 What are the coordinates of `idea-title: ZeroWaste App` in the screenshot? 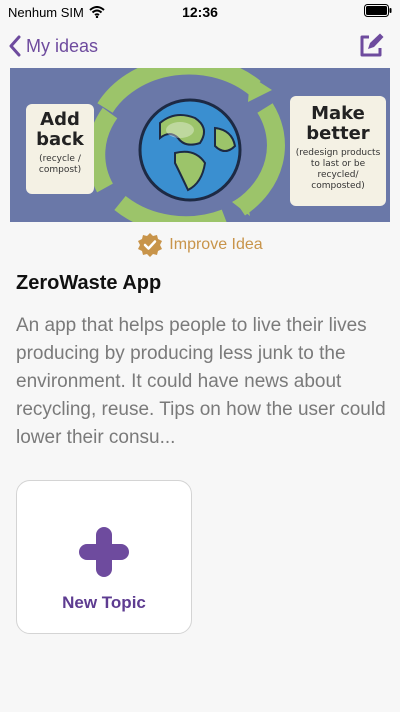 It's located at (89, 283).